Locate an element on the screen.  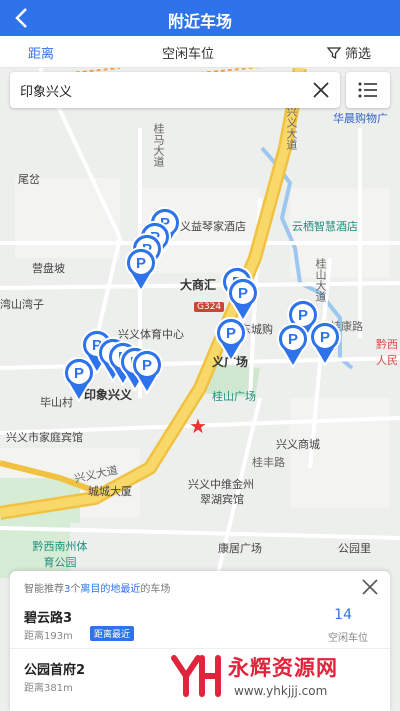
filter-icon is located at coordinates (334, 52).